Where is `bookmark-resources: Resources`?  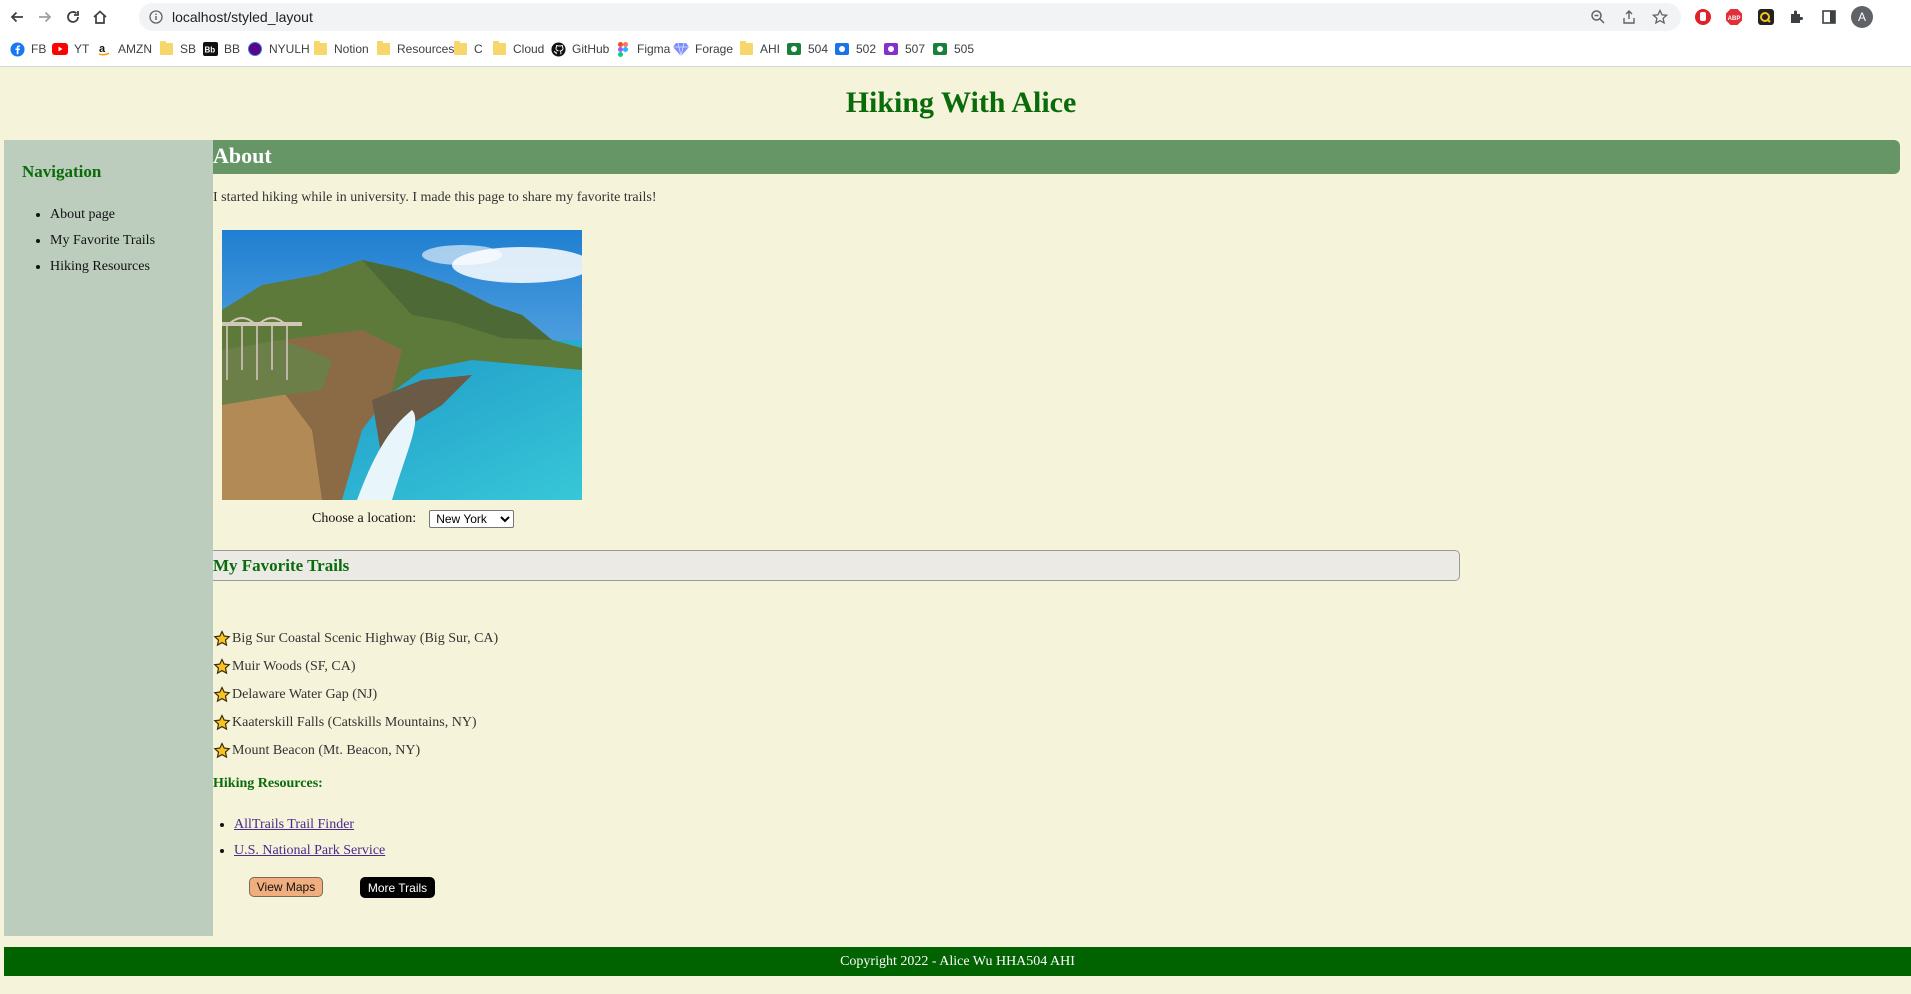
bookmark-resources: Resources is located at coordinates (414, 49).